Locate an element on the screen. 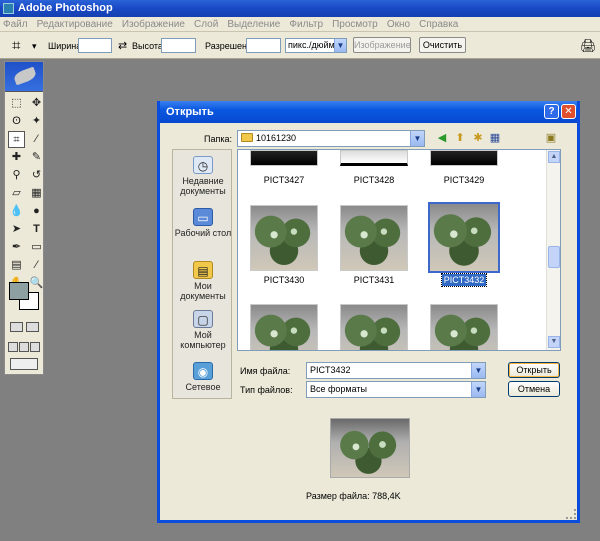 Image resolution: width=600 pixels, height=541 pixels. menu-view: Просмотр is located at coordinates (355, 24).